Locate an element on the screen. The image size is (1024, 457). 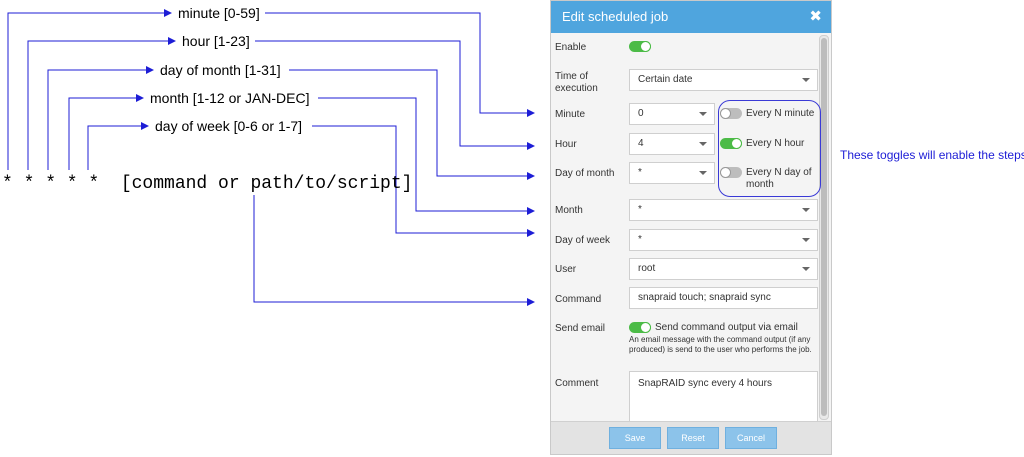
dialog-footer: Save Reset Cancel is located at coordinates (691, 437).